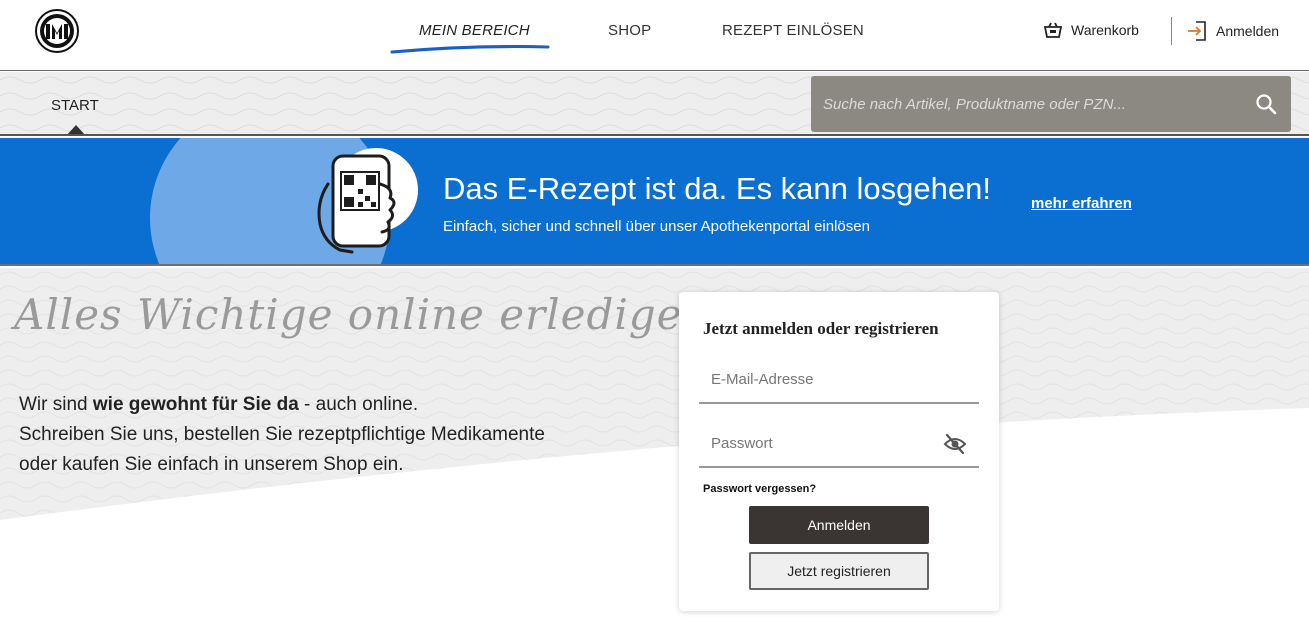 The width and height of the screenshot is (1309, 640). I want to click on cart-label: Warenkorb, so click(1105, 30).